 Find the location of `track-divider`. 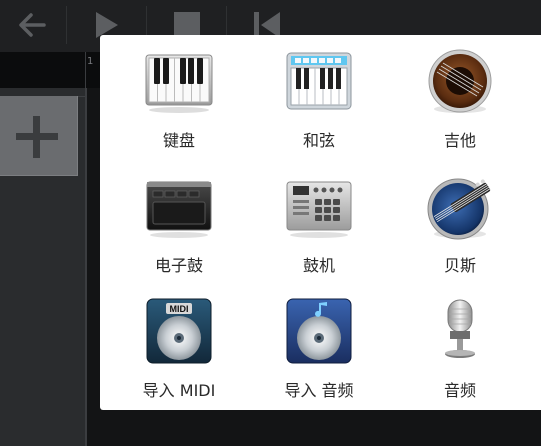

track-divider is located at coordinates (86, 267).